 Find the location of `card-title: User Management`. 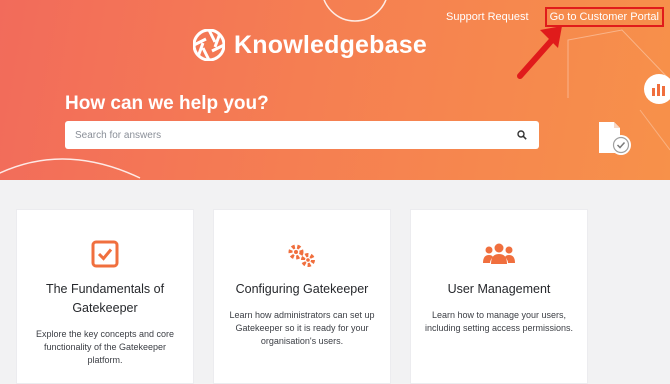

card-title: User Management is located at coordinates (499, 289).